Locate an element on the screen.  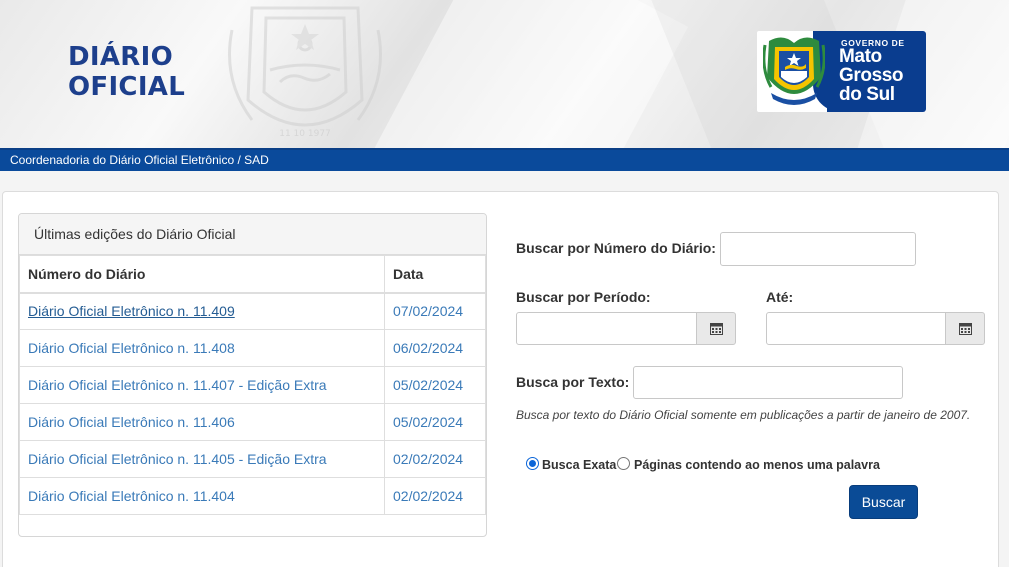
any-word-radio is located at coordinates (623, 463).